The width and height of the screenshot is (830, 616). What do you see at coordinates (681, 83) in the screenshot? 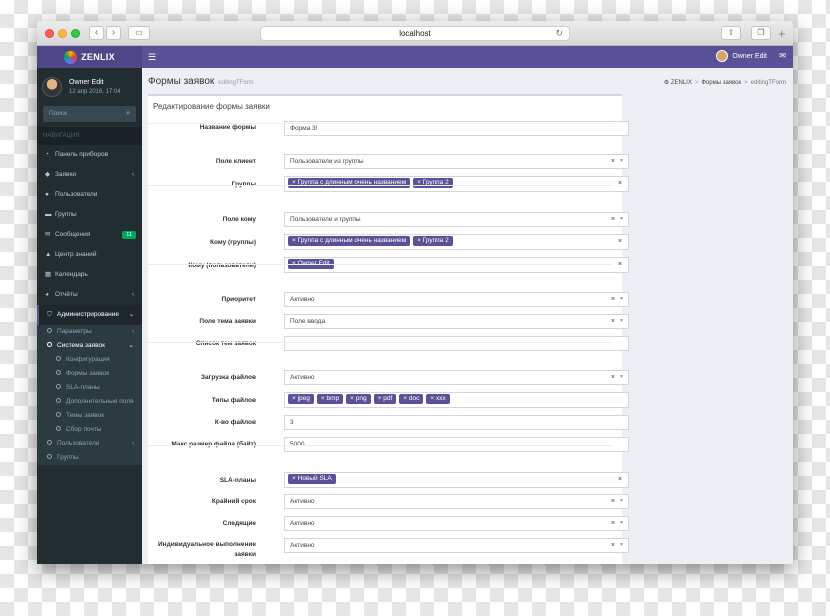
I see `breadcrumb-home: ZENLIX` at bounding box center [681, 83].